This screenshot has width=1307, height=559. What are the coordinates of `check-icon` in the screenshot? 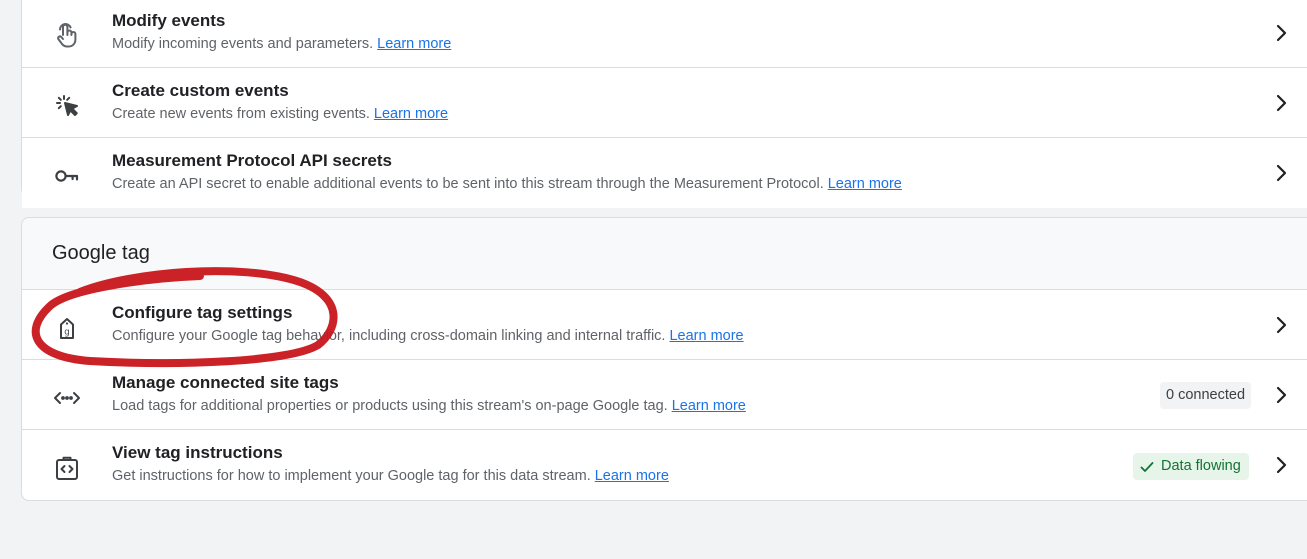 It's located at (1147, 466).